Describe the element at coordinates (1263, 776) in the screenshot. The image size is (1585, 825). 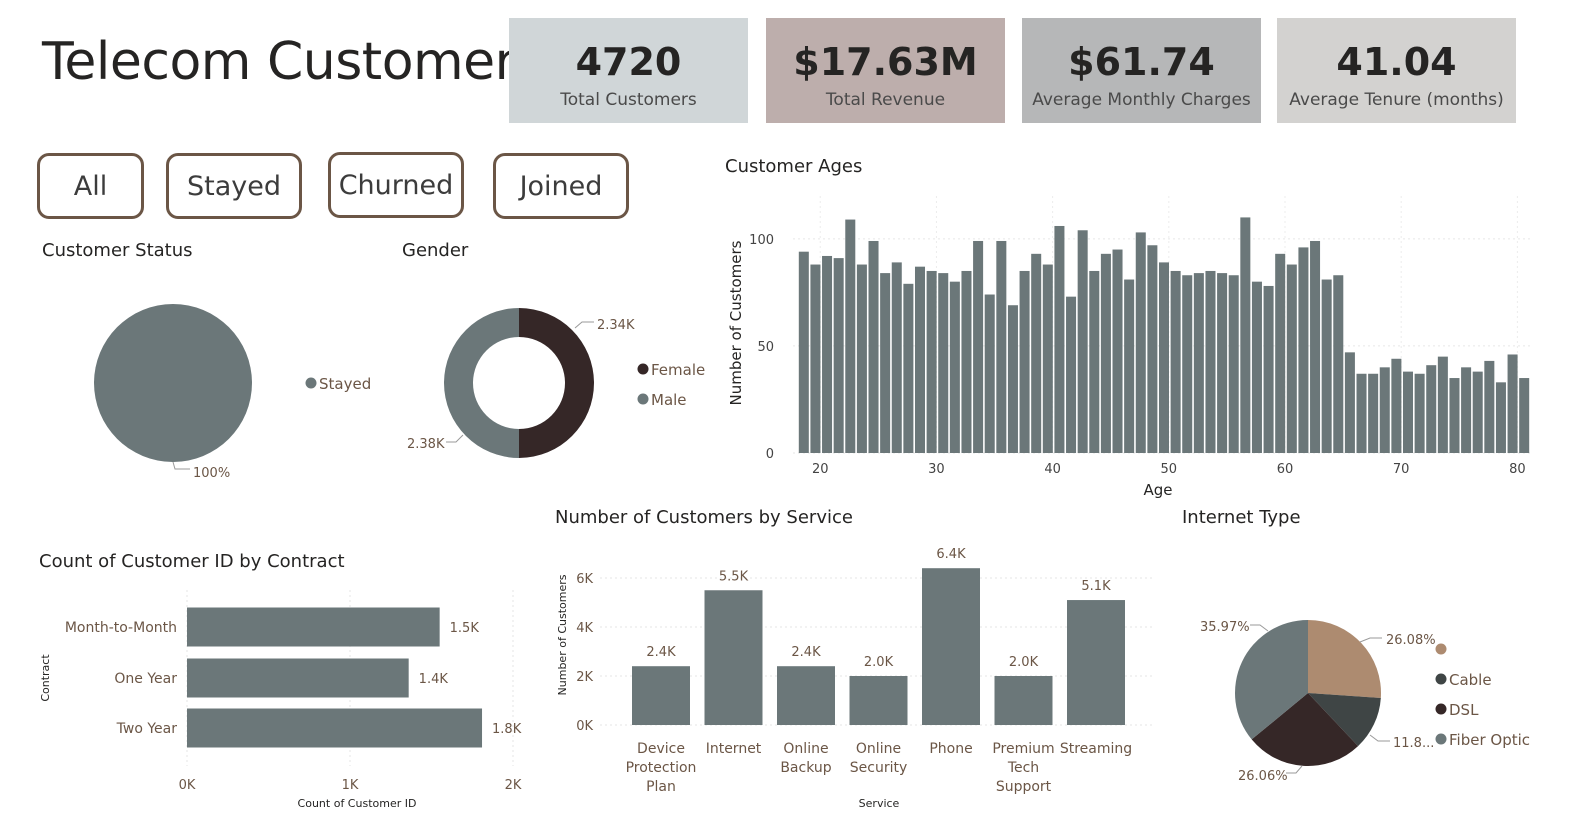
I see `slice-data-label: 26.06%` at that location.